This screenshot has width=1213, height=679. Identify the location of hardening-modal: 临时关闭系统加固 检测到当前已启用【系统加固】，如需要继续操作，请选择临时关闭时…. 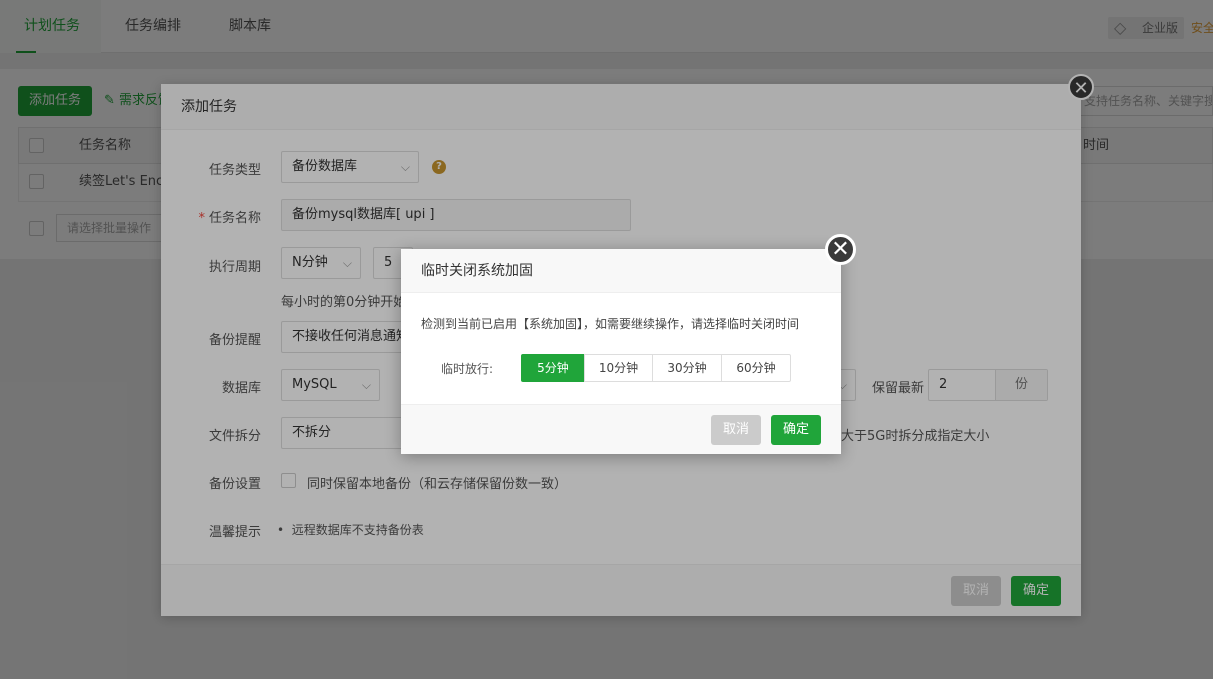
(621, 351).